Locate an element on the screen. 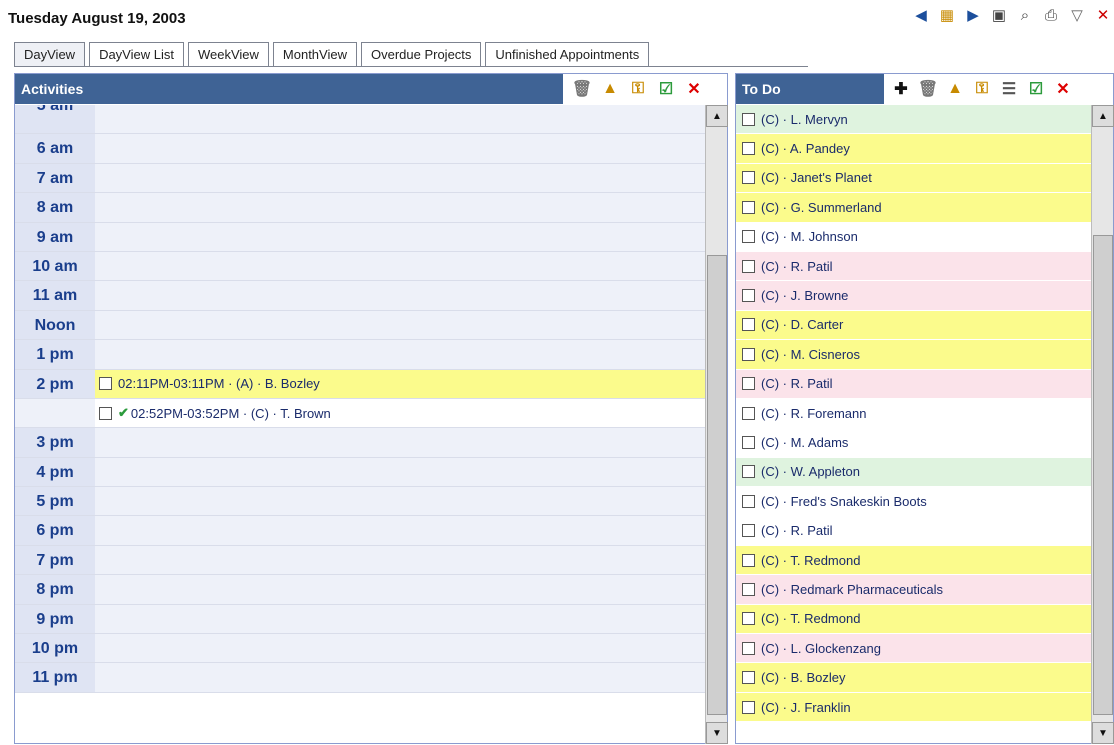 This screenshot has width=1114, height=745. appointment-text: 02:52PM-03:52PM · (C) · T. Brown is located at coordinates (231, 413).